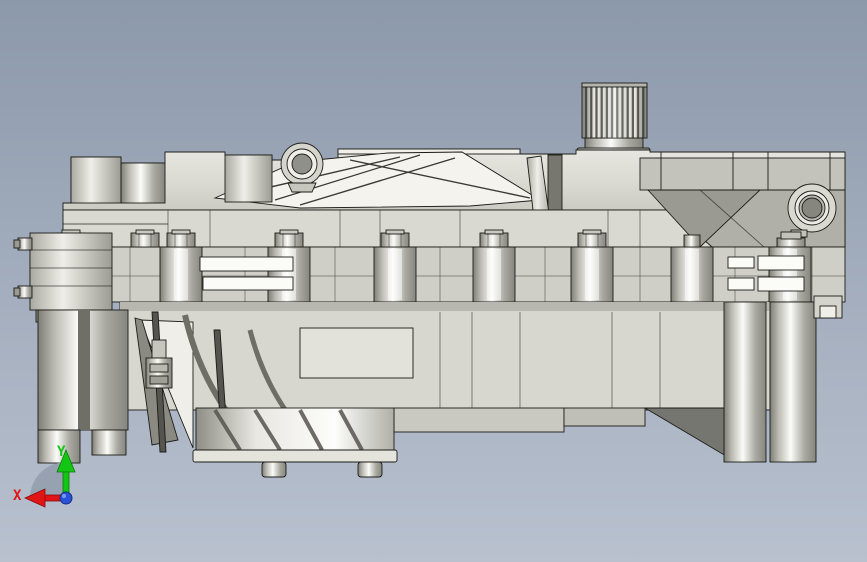 The image size is (867, 562). What do you see at coordinates (791, 240) in the screenshot?
I see `bolt-top-right` at bounding box center [791, 240].